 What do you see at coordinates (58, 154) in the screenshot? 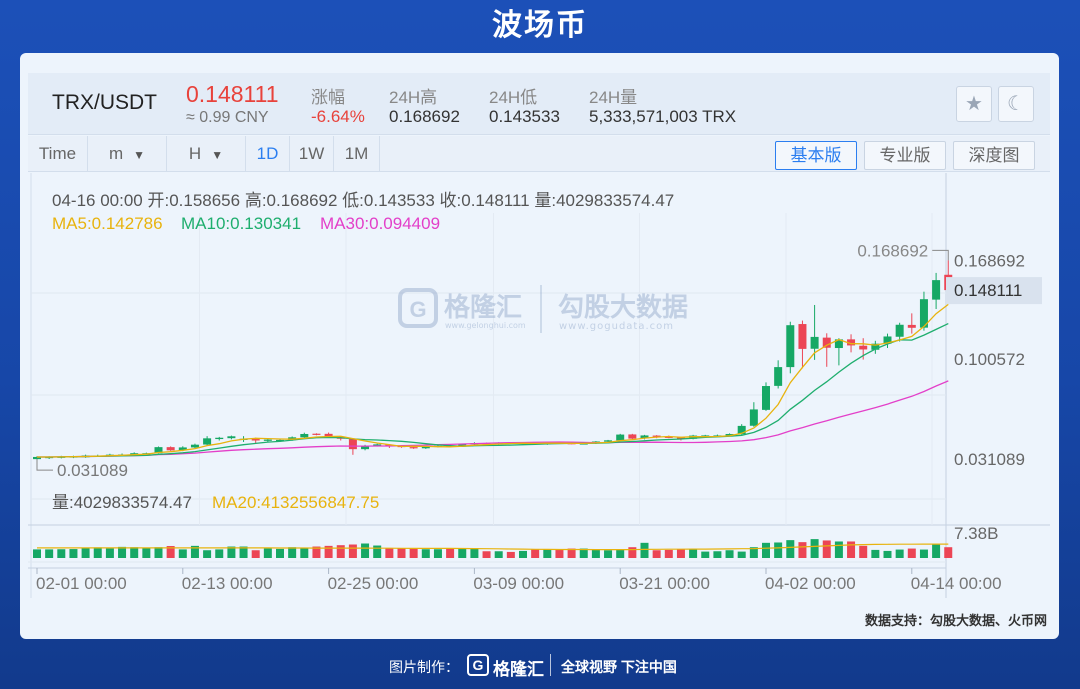
I see `time-label: Time` at bounding box center [58, 154].